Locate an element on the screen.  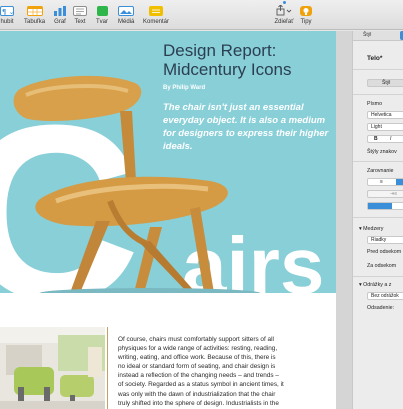
share-icon is located at coordinates (284, 10).